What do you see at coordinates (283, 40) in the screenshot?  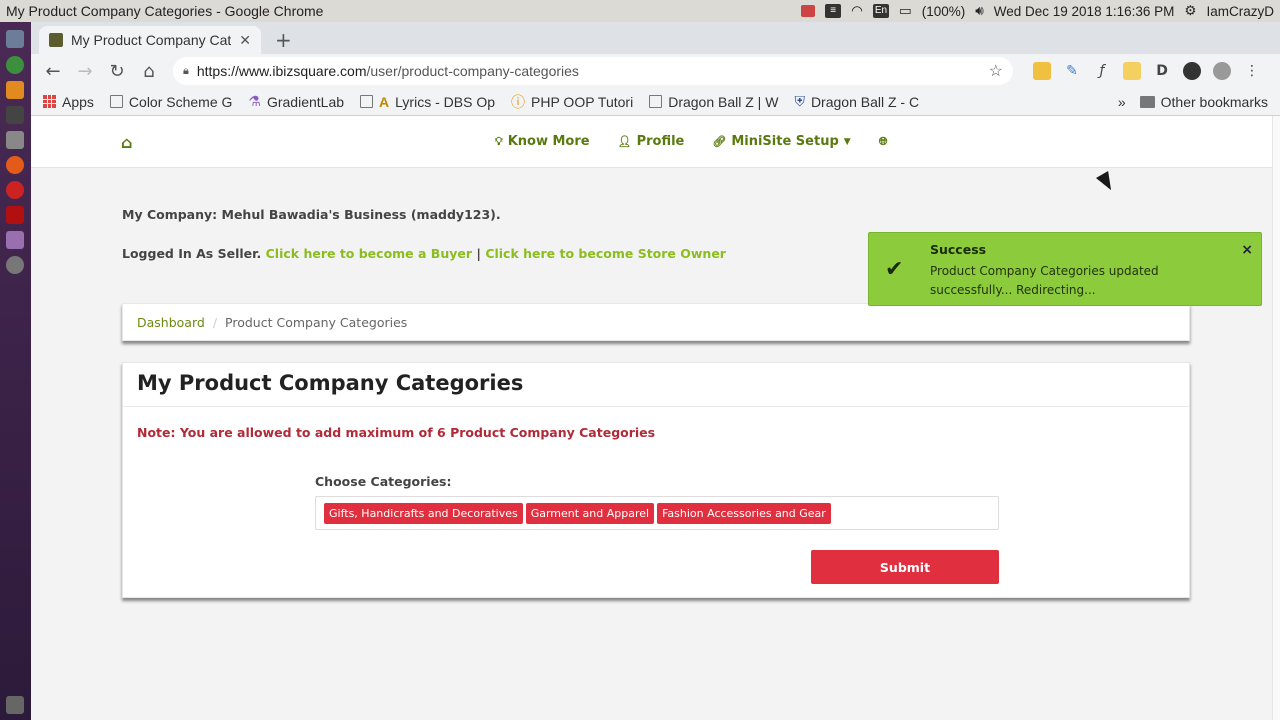 I see `new-tab-icon: +` at bounding box center [283, 40].